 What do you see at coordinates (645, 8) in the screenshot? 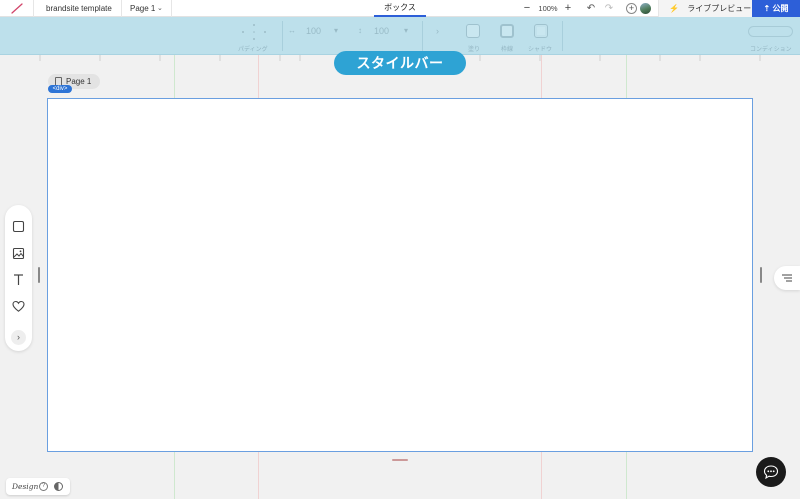
I see `avatar` at bounding box center [645, 8].